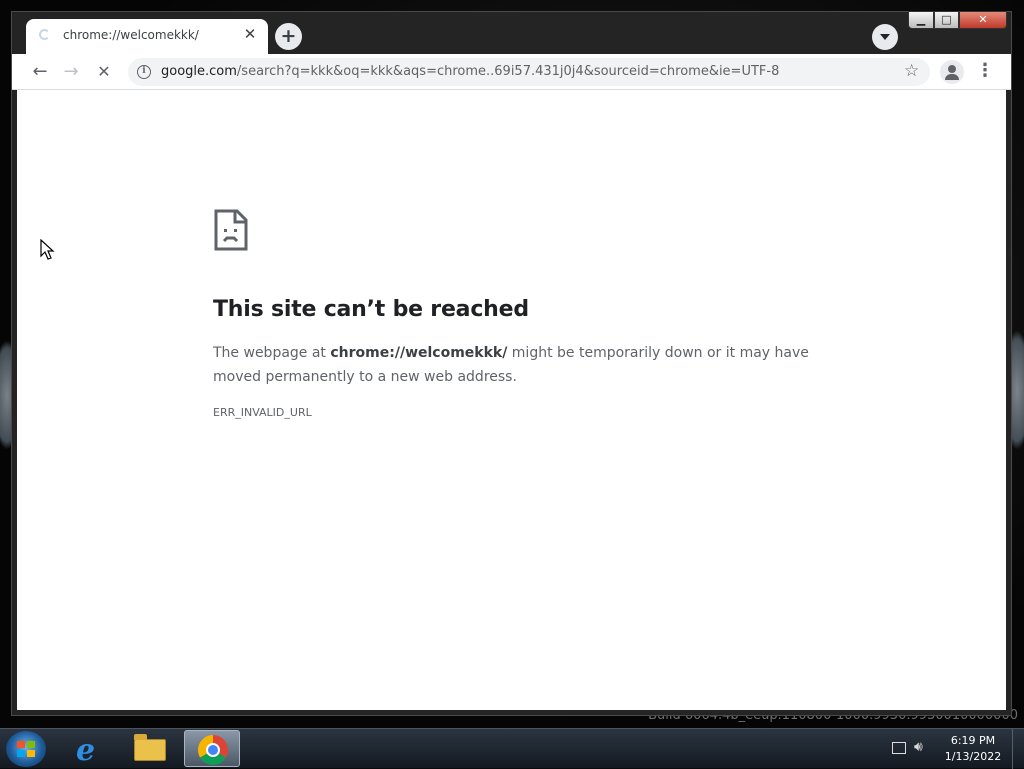 The width and height of the screenshot is (1024, 769). I want to click on new-tab-button: +, so click(288, 36).